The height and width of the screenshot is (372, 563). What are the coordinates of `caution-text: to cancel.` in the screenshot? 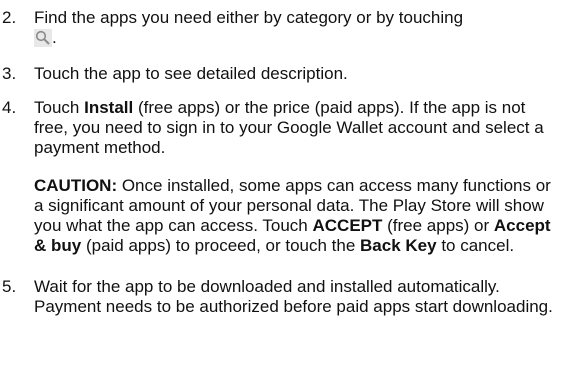 It's located at (475, 245).